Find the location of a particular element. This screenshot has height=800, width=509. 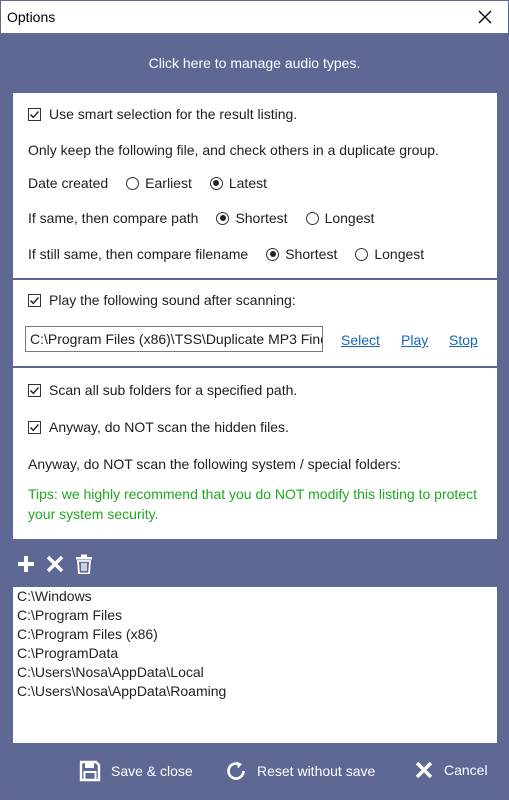

close-button is located at coordinates (485, 17).